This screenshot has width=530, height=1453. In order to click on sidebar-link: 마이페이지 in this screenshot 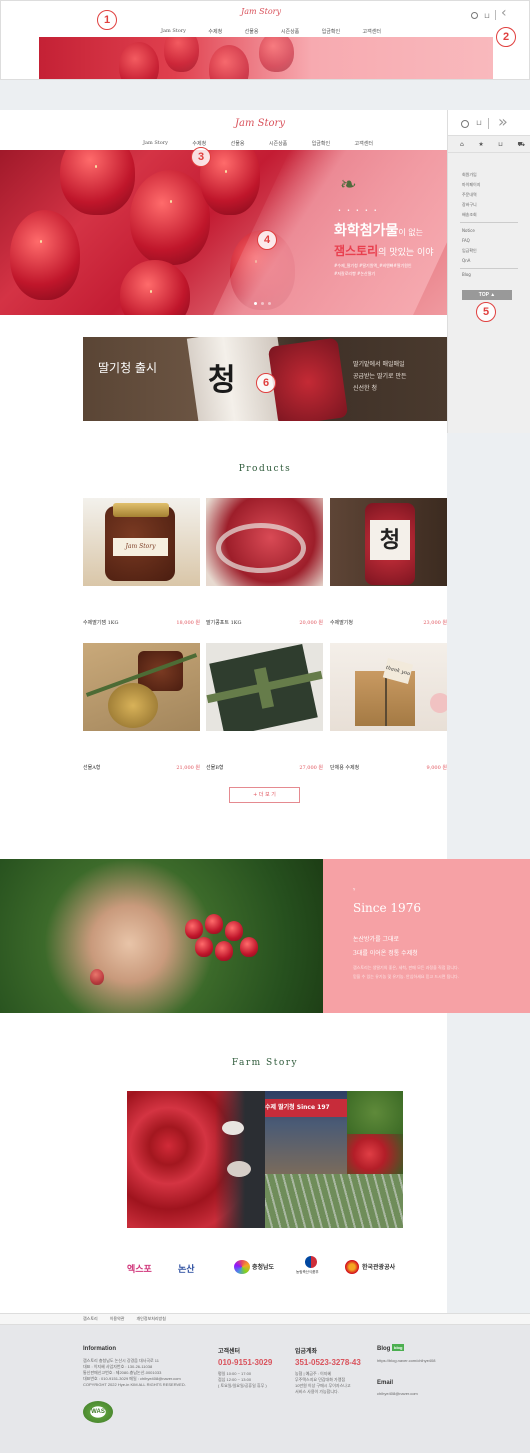, I will do `click(471, 185)`.